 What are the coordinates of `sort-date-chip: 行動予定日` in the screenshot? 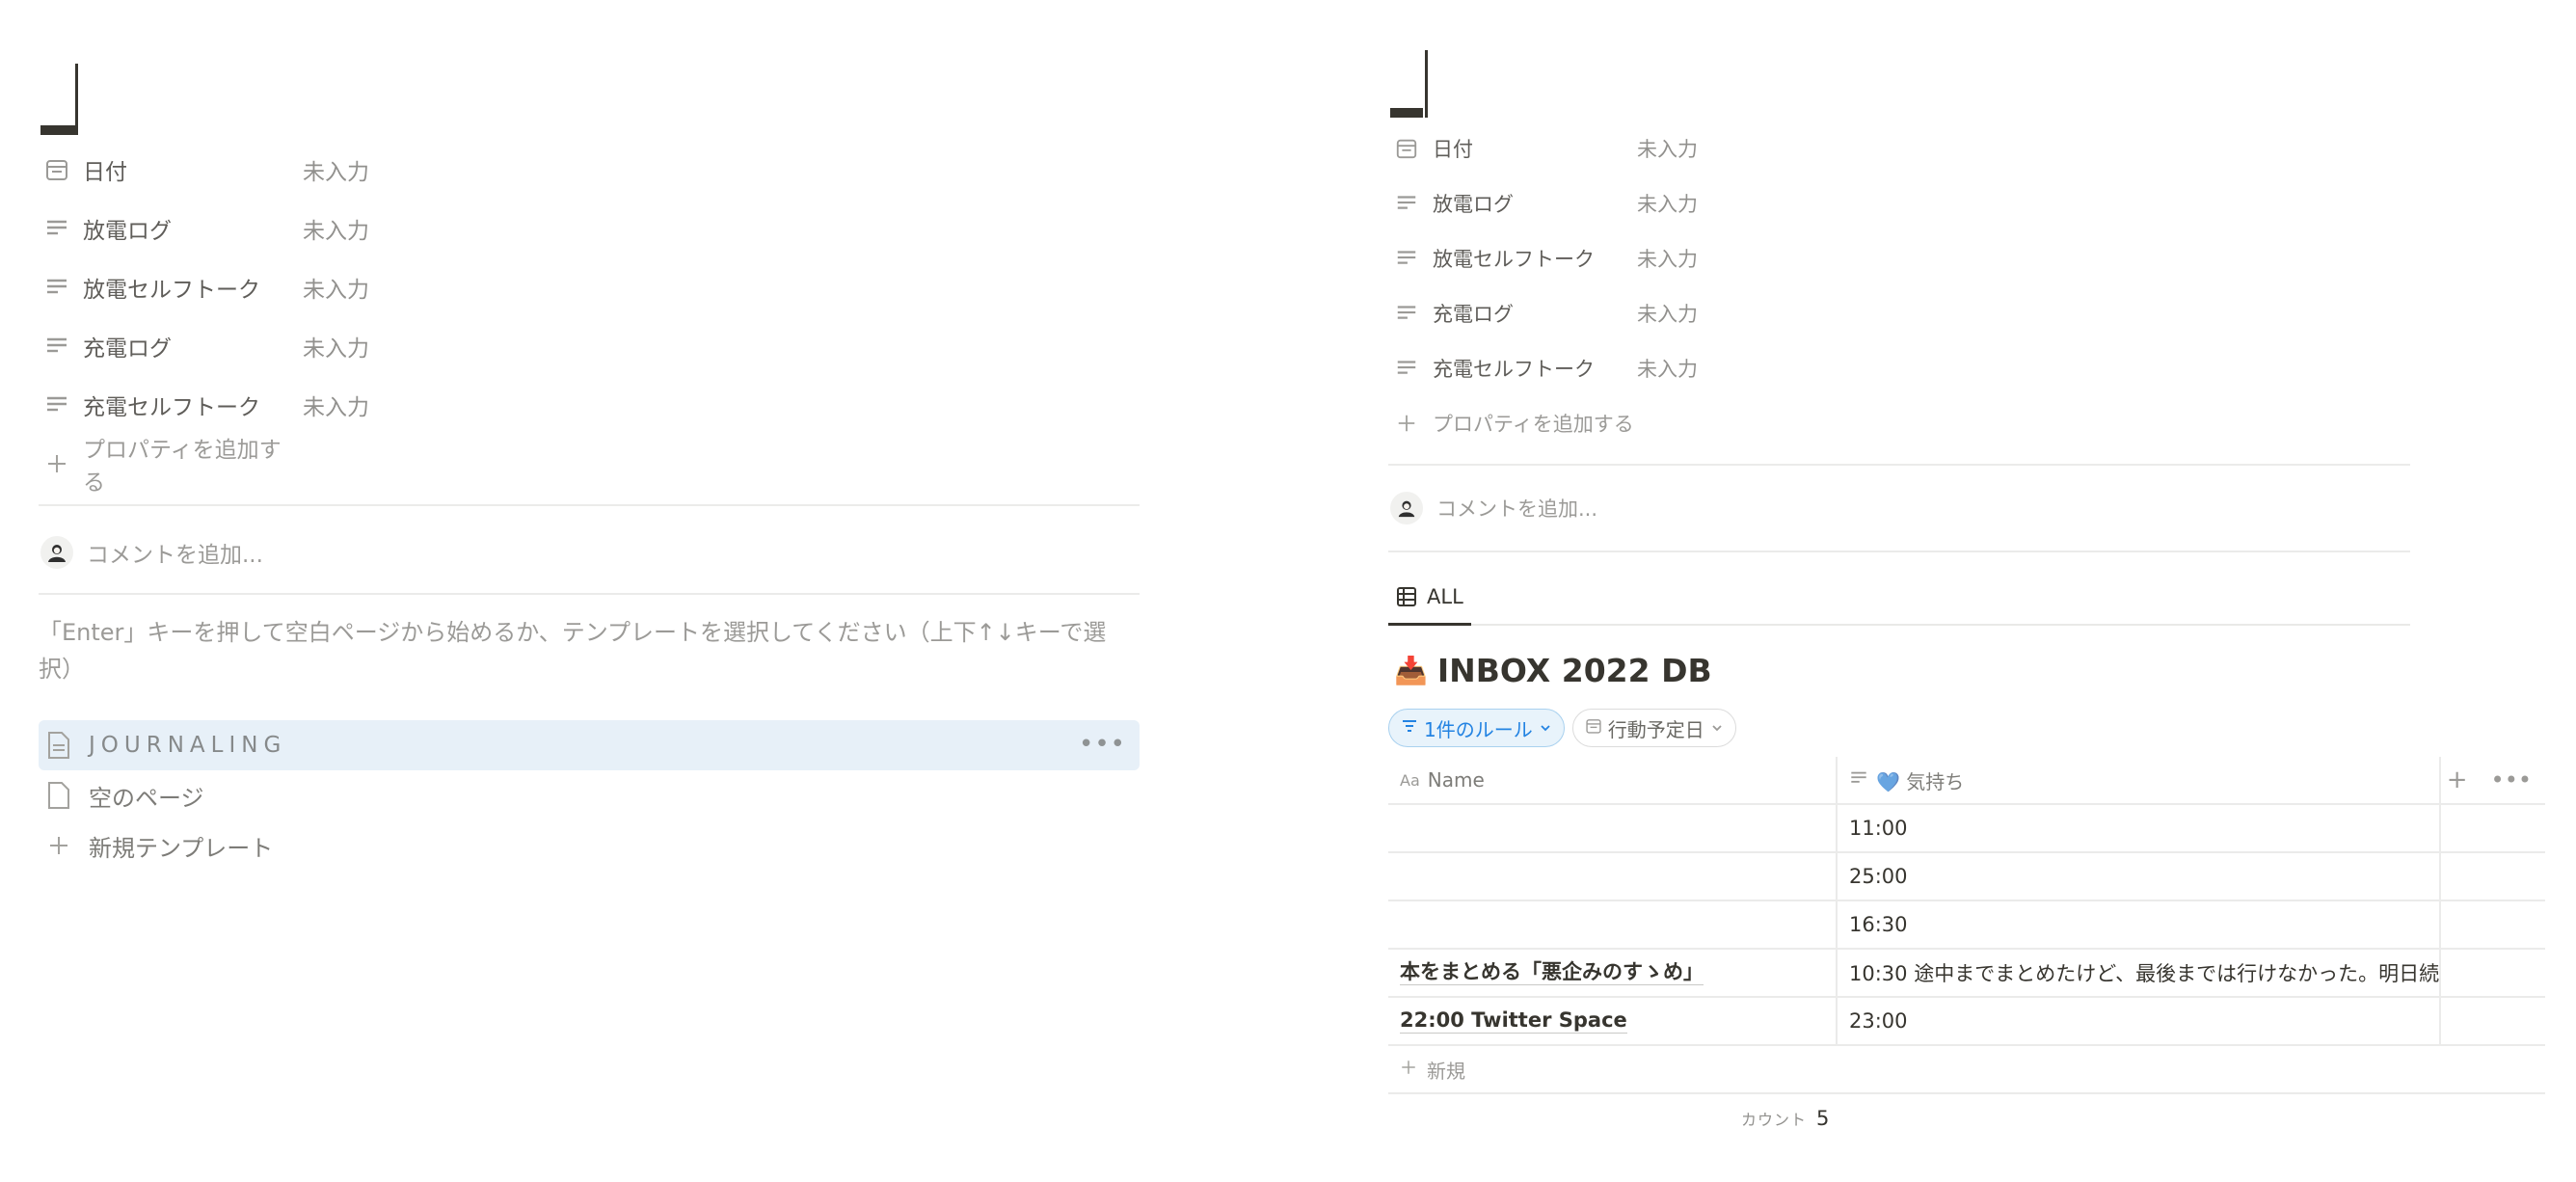 It's located at (1654, 728).